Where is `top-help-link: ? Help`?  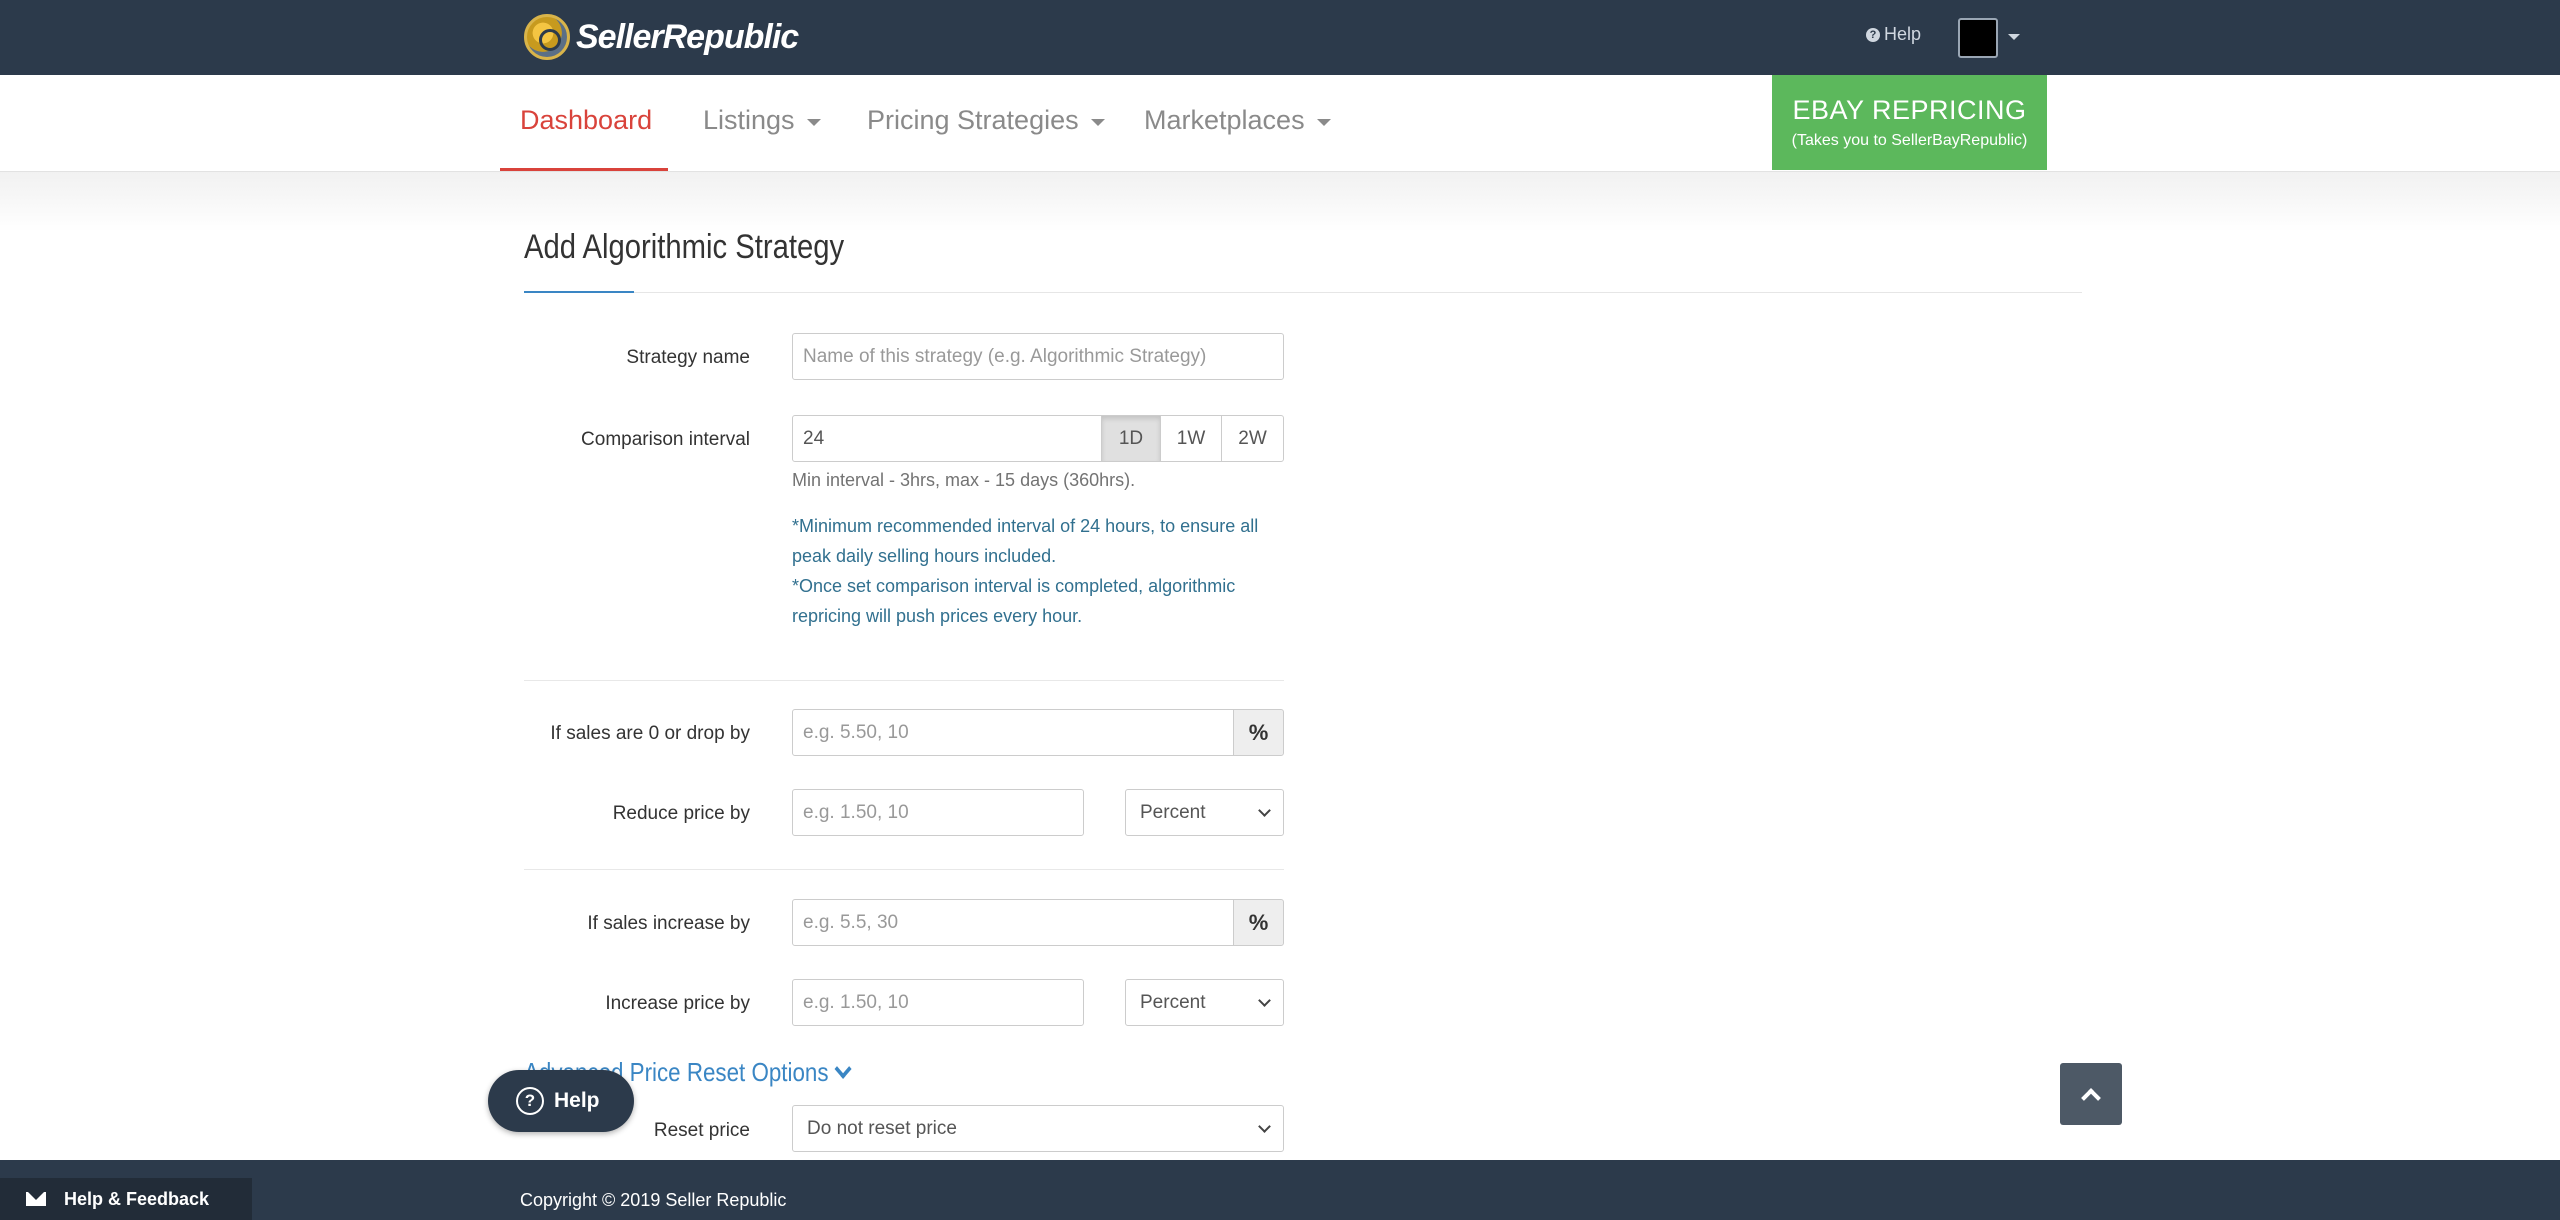
top-help-link: ? Help is located at coordinates (1893, 34).